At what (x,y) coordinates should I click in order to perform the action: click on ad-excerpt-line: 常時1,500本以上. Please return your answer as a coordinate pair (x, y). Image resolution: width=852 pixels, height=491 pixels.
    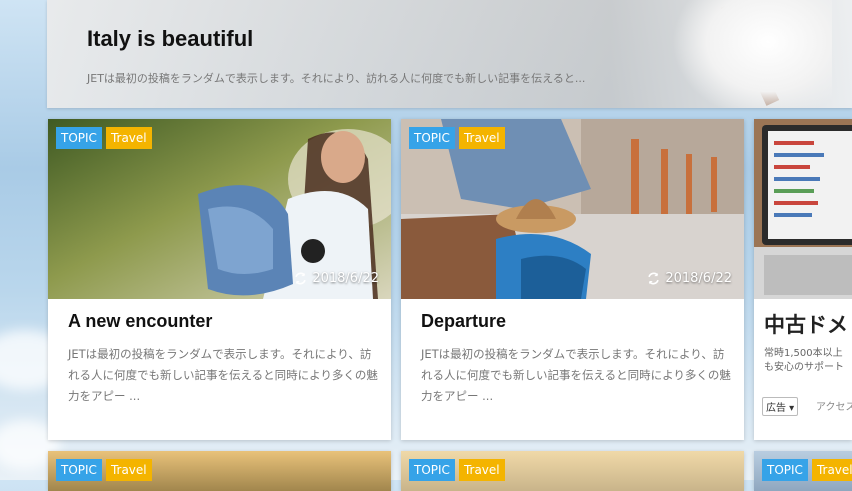
    Looking at the image, I should click on (803, 353).